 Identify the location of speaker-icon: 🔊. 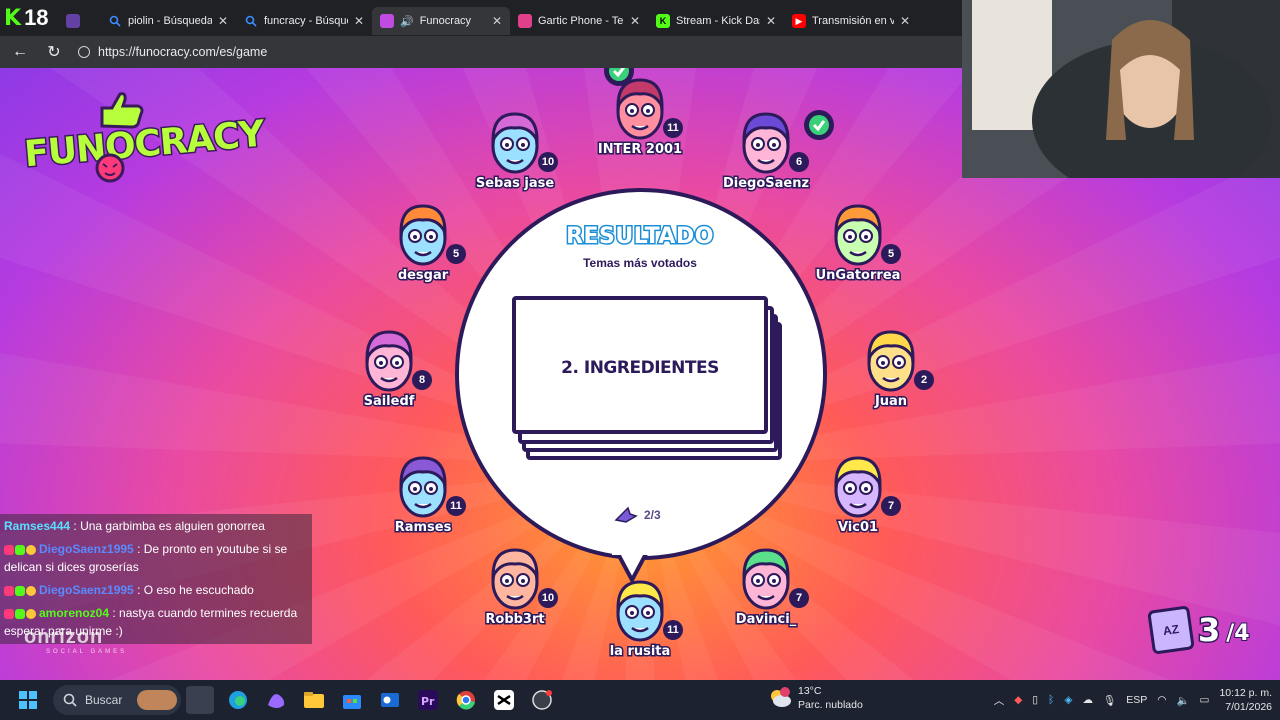
(407, 21).